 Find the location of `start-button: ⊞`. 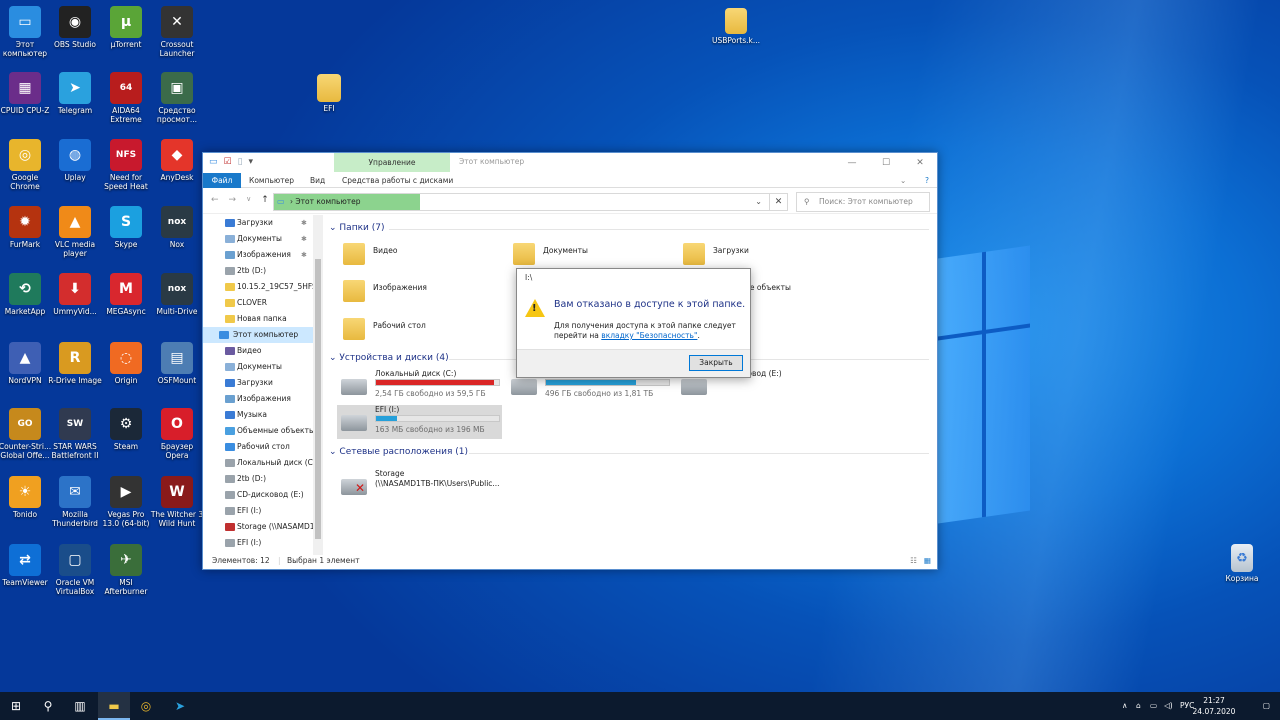

start-button: ⊞ is located at coordinates (16, 706).